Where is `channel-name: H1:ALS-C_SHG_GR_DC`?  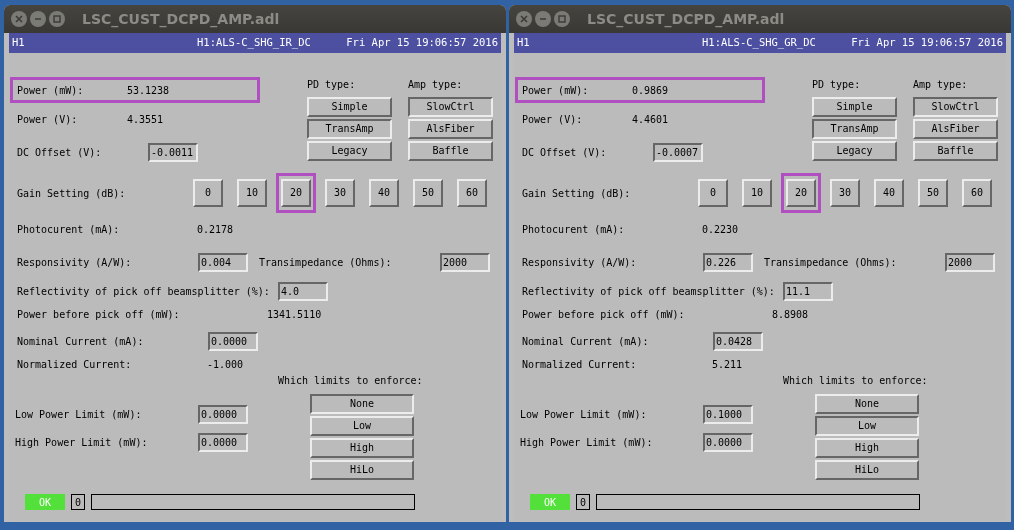
channel-name: H1:ALS-C_SHG_GR_DC is located at coordinates (759, 43).